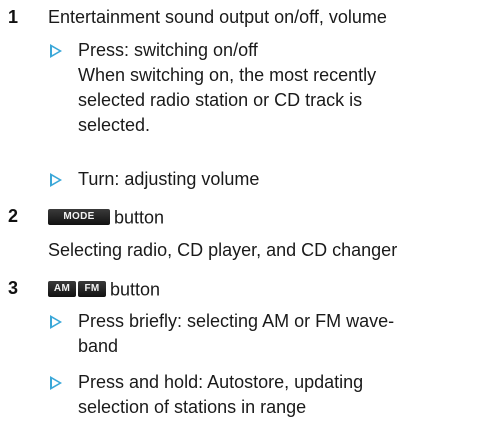  I want to click on bullet-line: Turn: adjusting volume, so click(169, 179).